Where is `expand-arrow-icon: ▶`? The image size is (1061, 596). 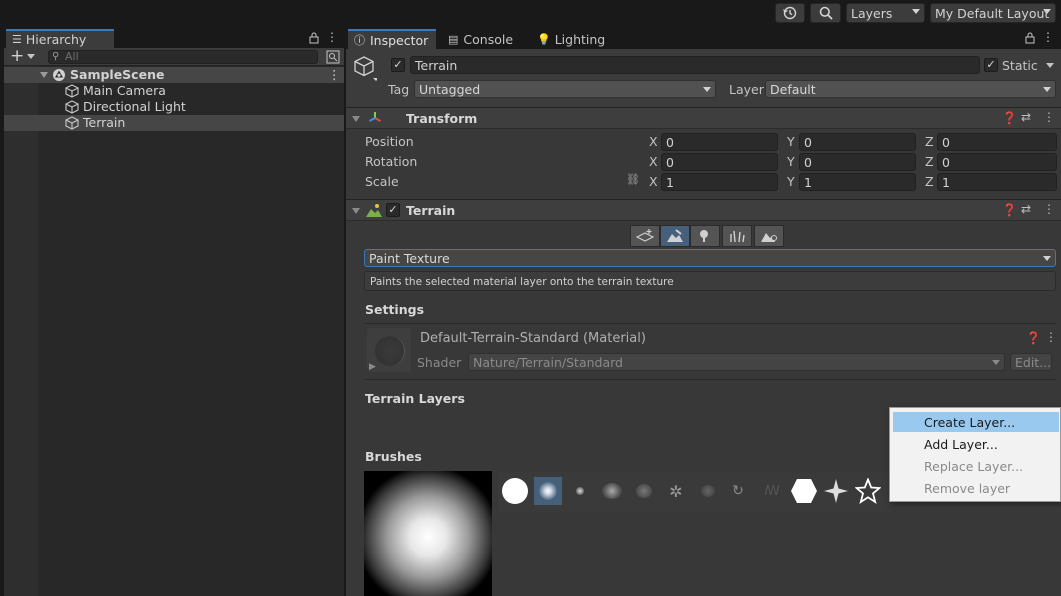
expand-arrow-icon: ▶ is located at coordinates (372, 367).